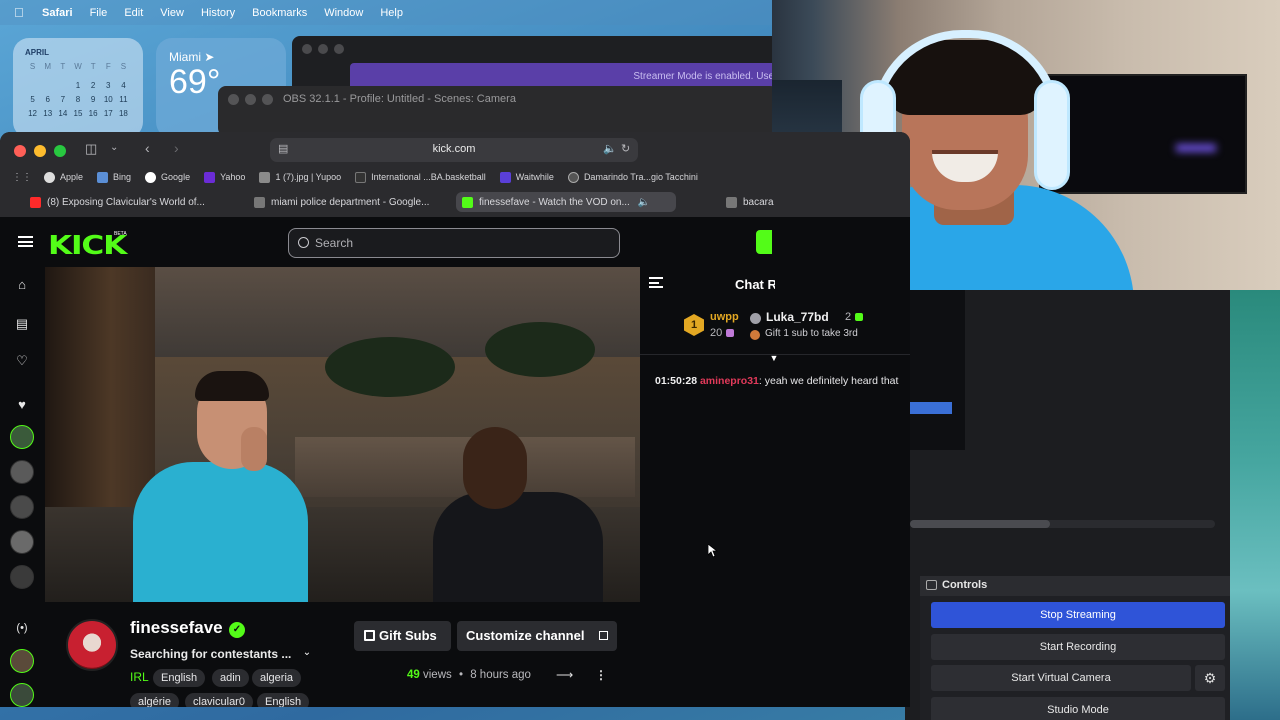 The height and width of the screenshot is (720, 1280). I want to click on expand-chevron-icon: ▼, so click(774, 358).